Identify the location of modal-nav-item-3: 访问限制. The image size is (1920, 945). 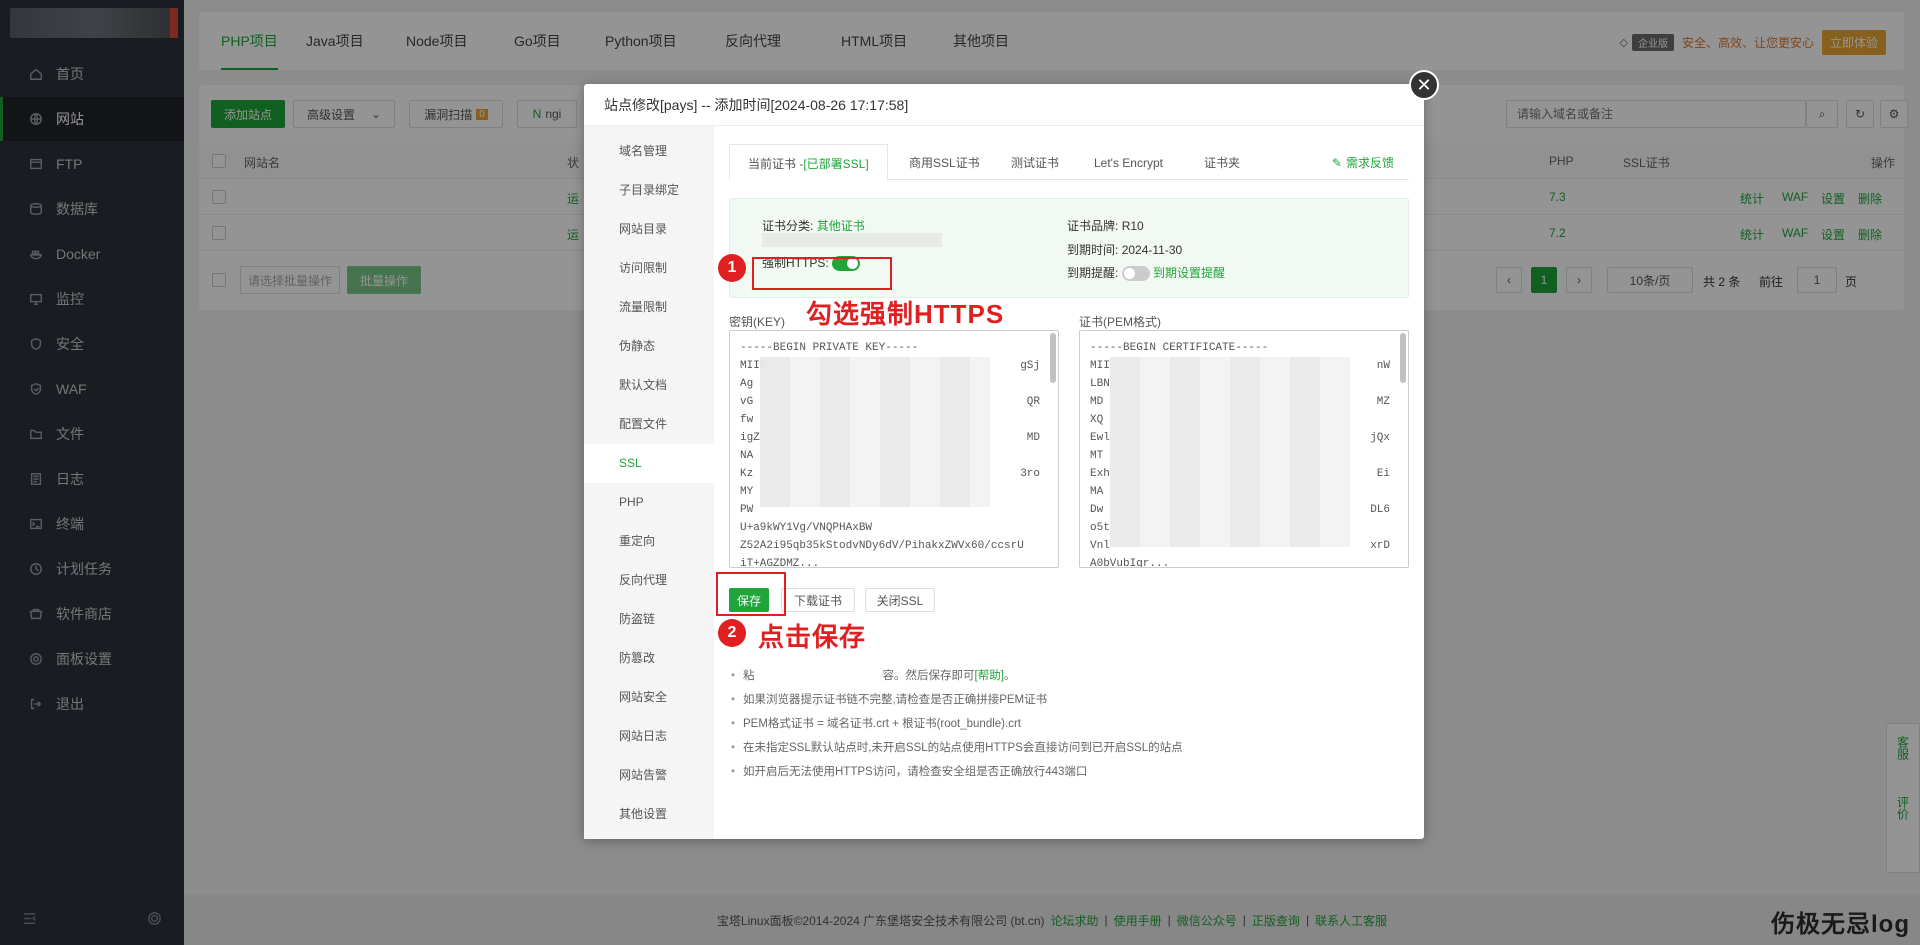
(649, 268).